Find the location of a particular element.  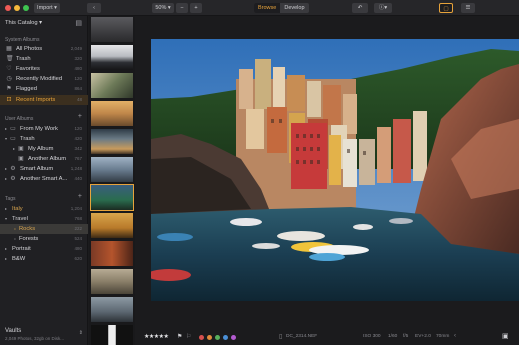

tab-develop: Develop is located at coordinates (294, 8).